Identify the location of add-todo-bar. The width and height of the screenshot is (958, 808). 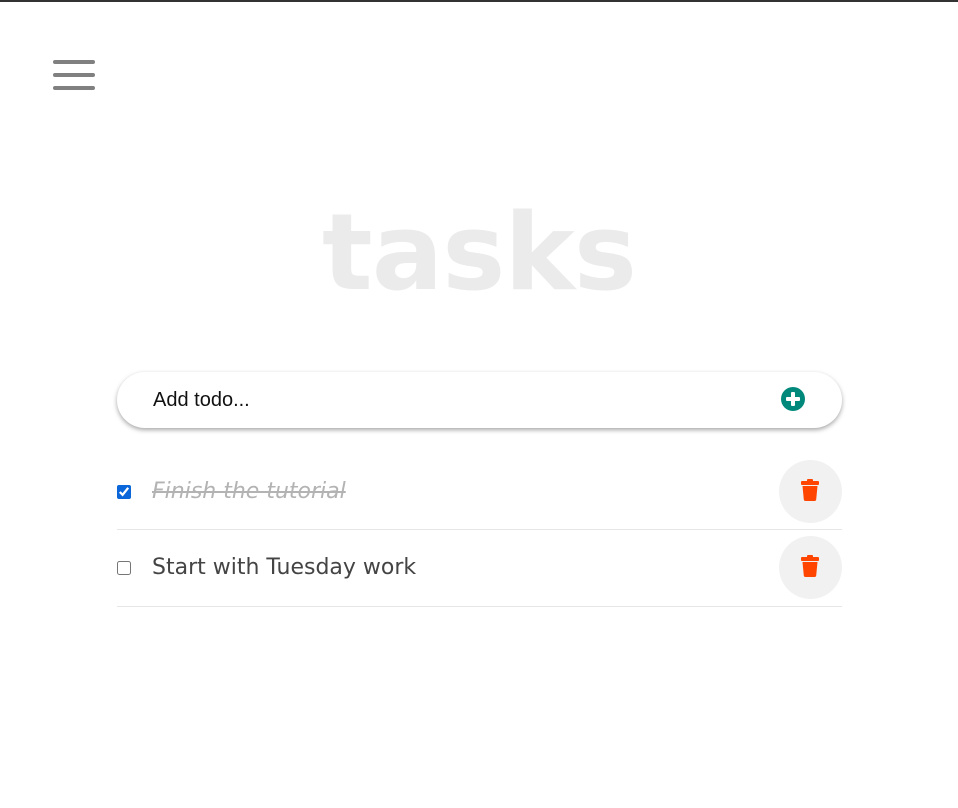
(479, 400).